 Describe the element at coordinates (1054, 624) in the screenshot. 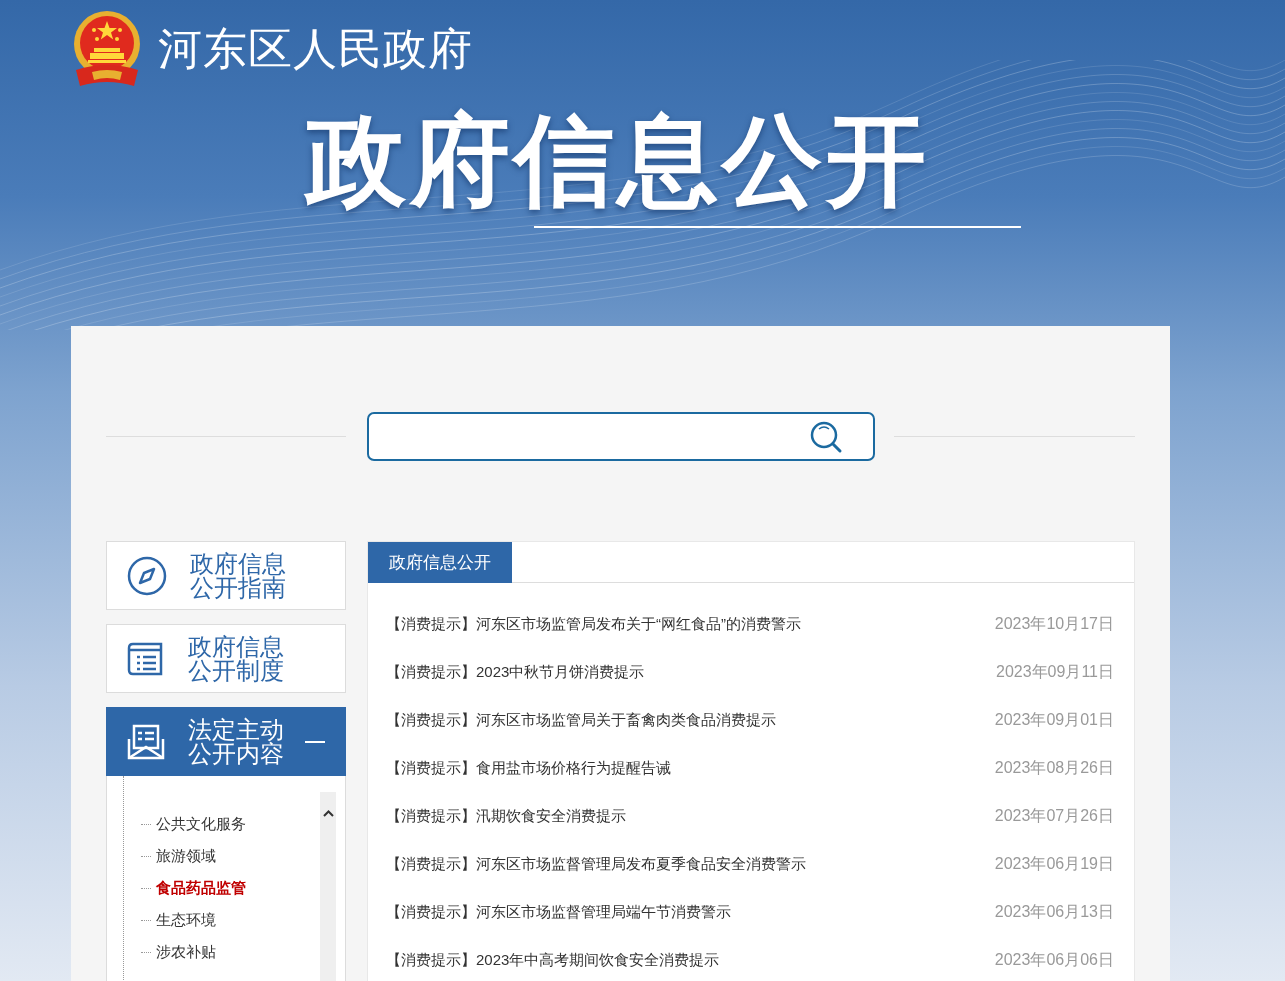

I see `news-date: 2023年10月17日` at that location.